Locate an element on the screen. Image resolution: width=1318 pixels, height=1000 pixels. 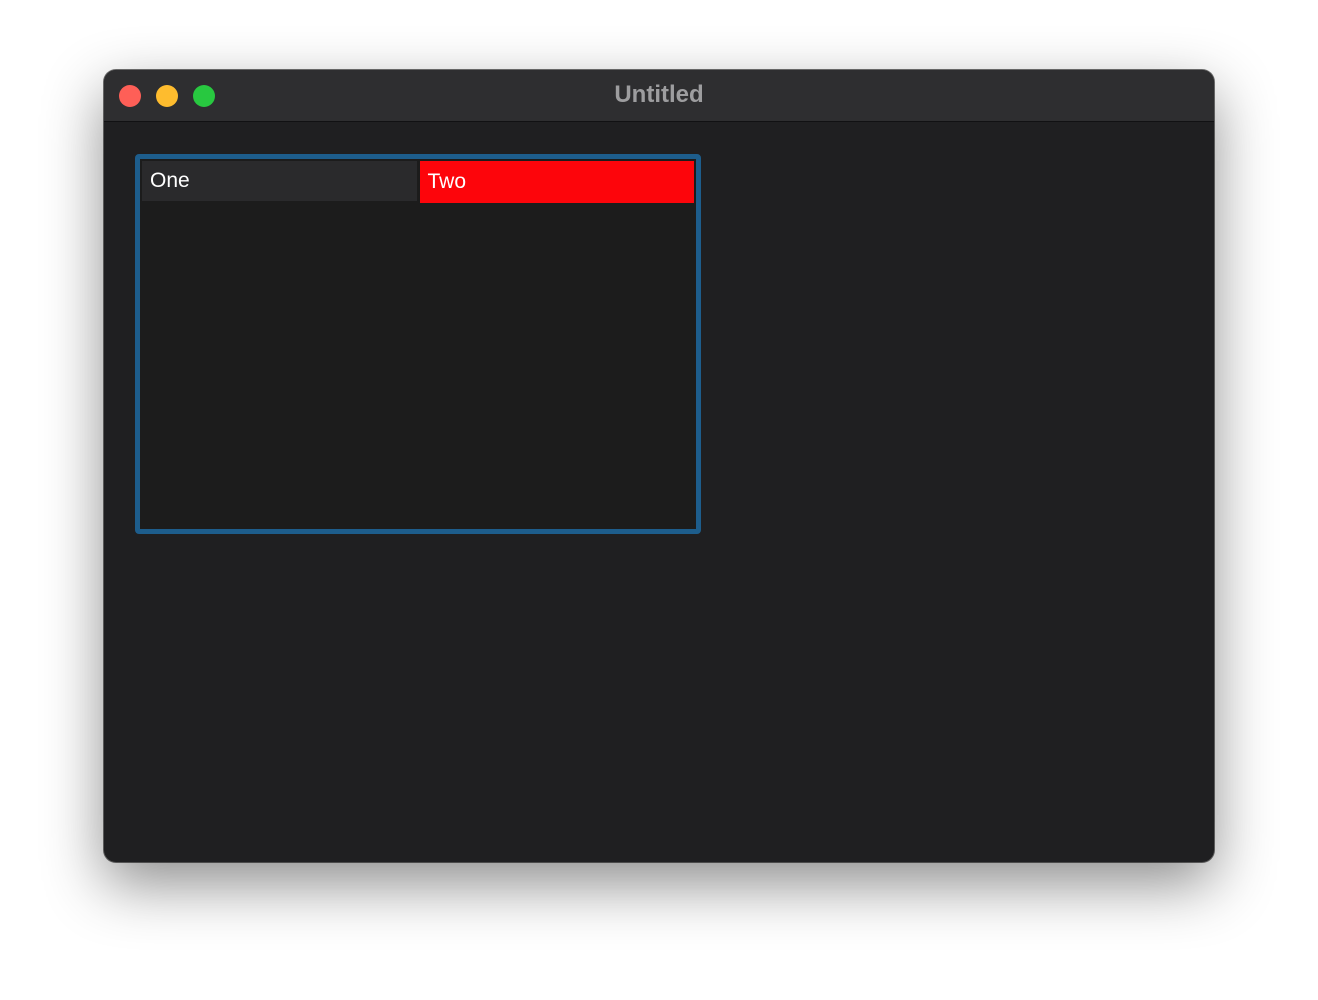
tab-one: One is located at coordinates (279, 181).